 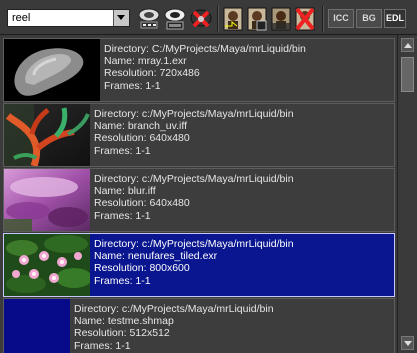 I want to click on item-resolution: Resolution: 800x600, so click(x=142, y=268).